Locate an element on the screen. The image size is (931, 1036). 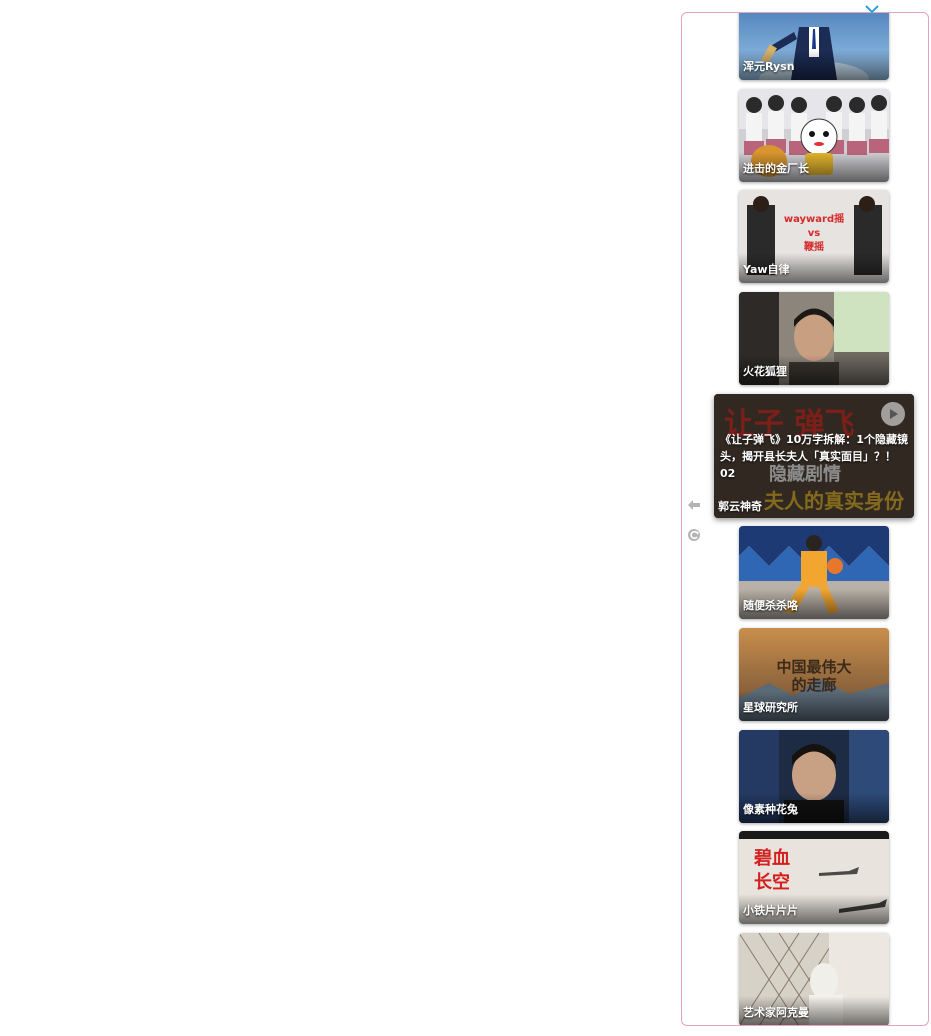
video-card: 中国最伟大 的走廊 星球研究所 is located at coordinates (814, 674).